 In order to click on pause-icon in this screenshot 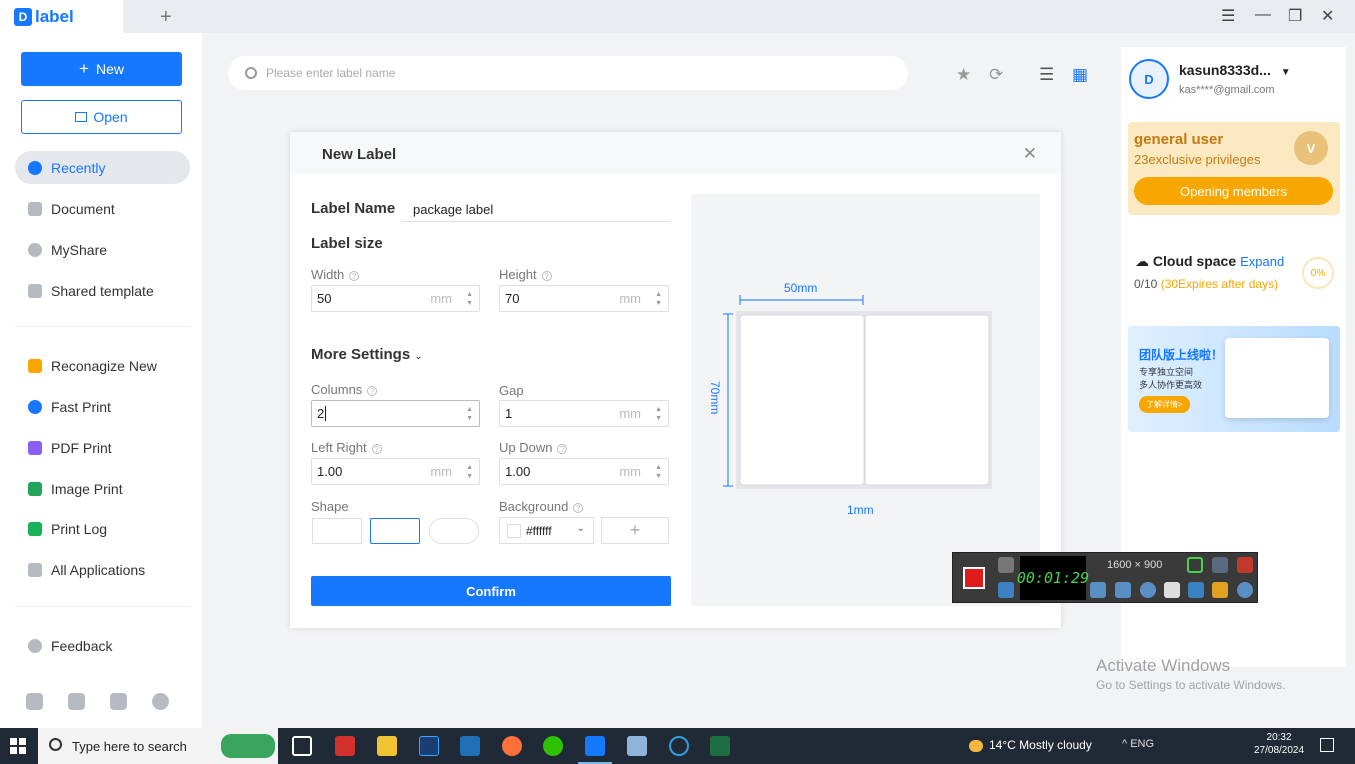, I will do `click(1006, 590)`.